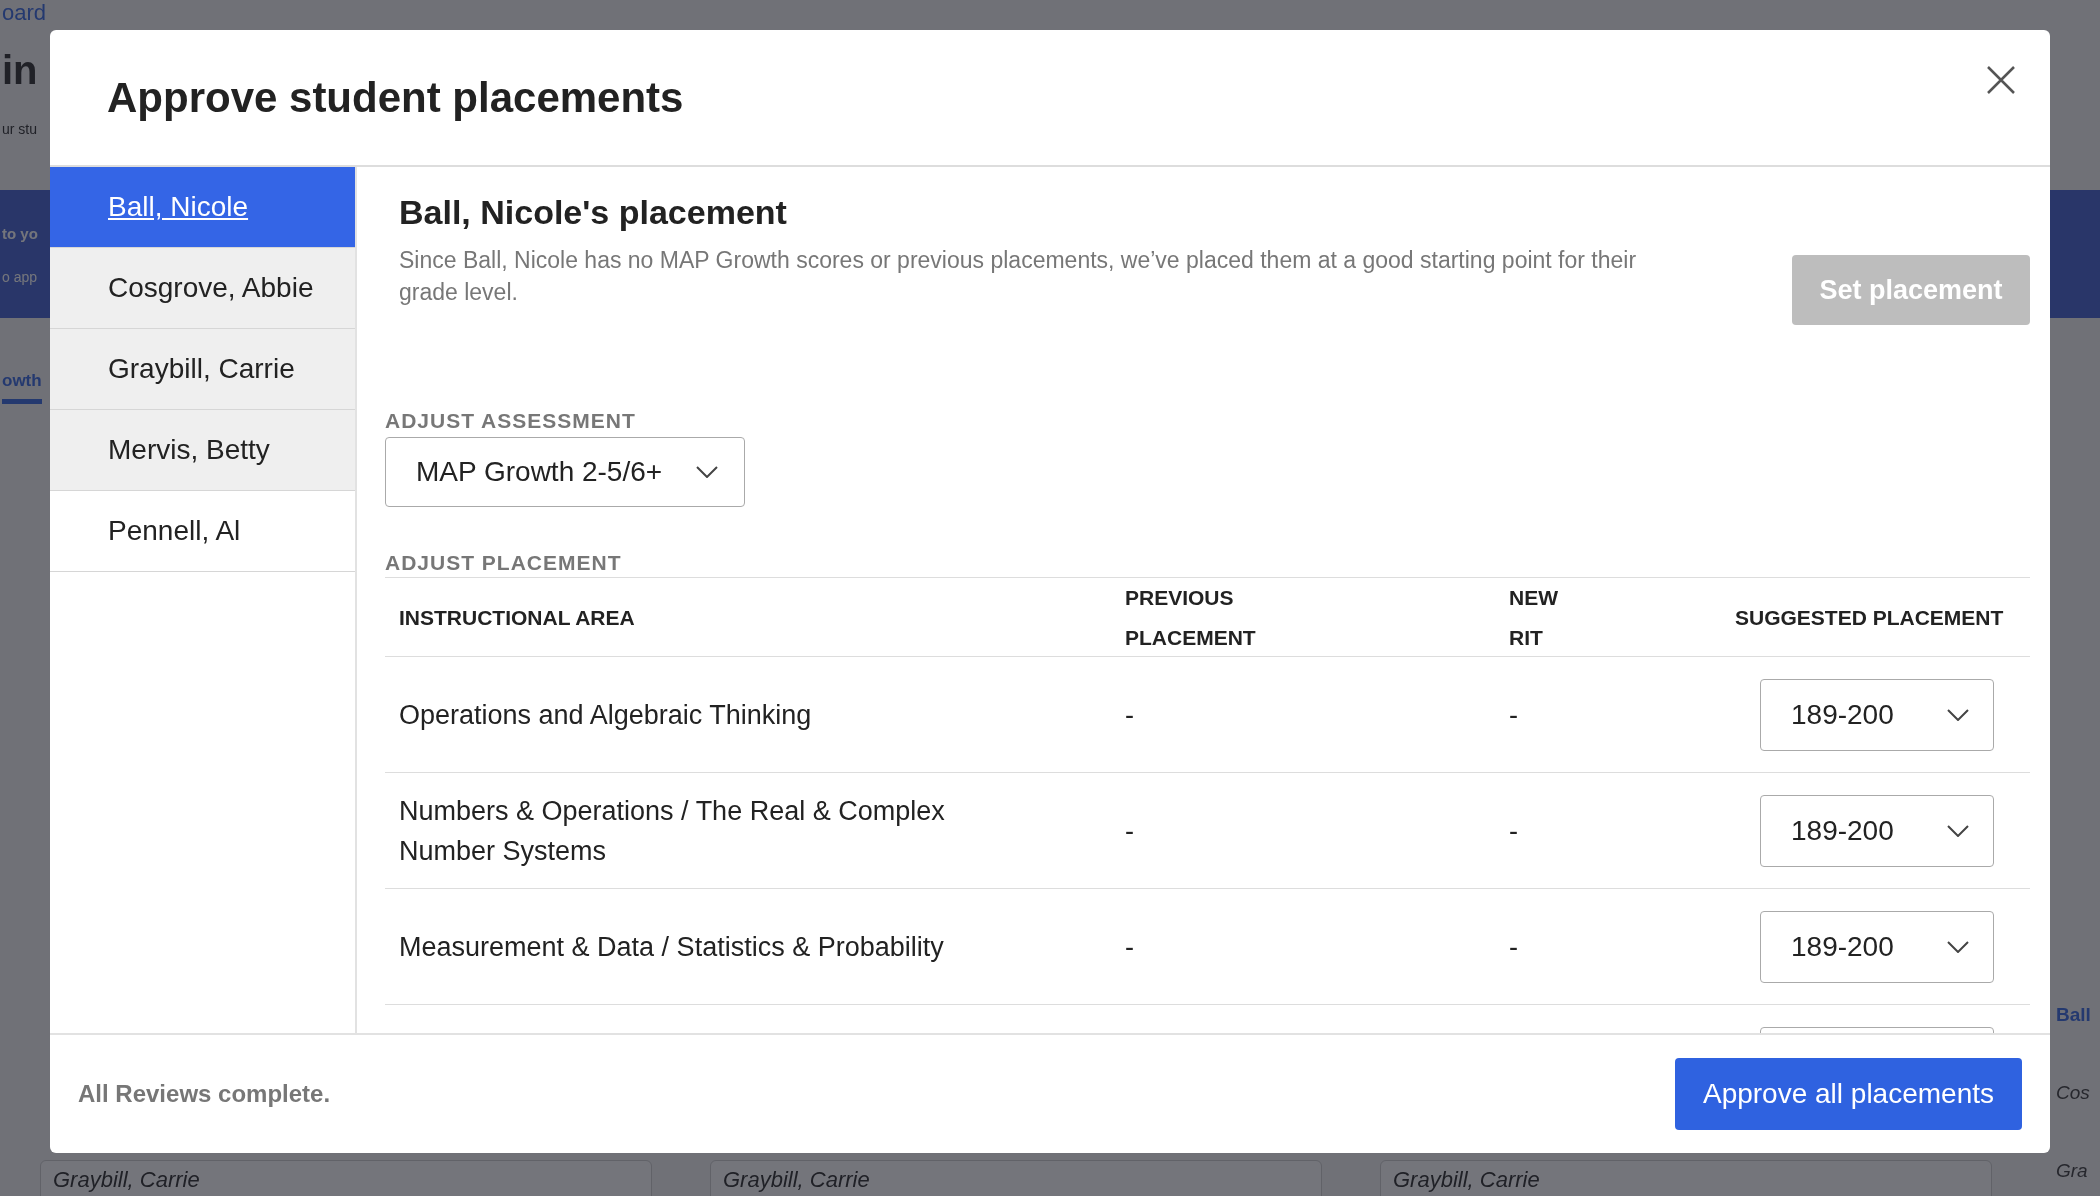 This screenshot has height=1196, width=2100. Describe the element at coordinates (20, 70) in the screenshot. I see `page-heading: in` at that location.